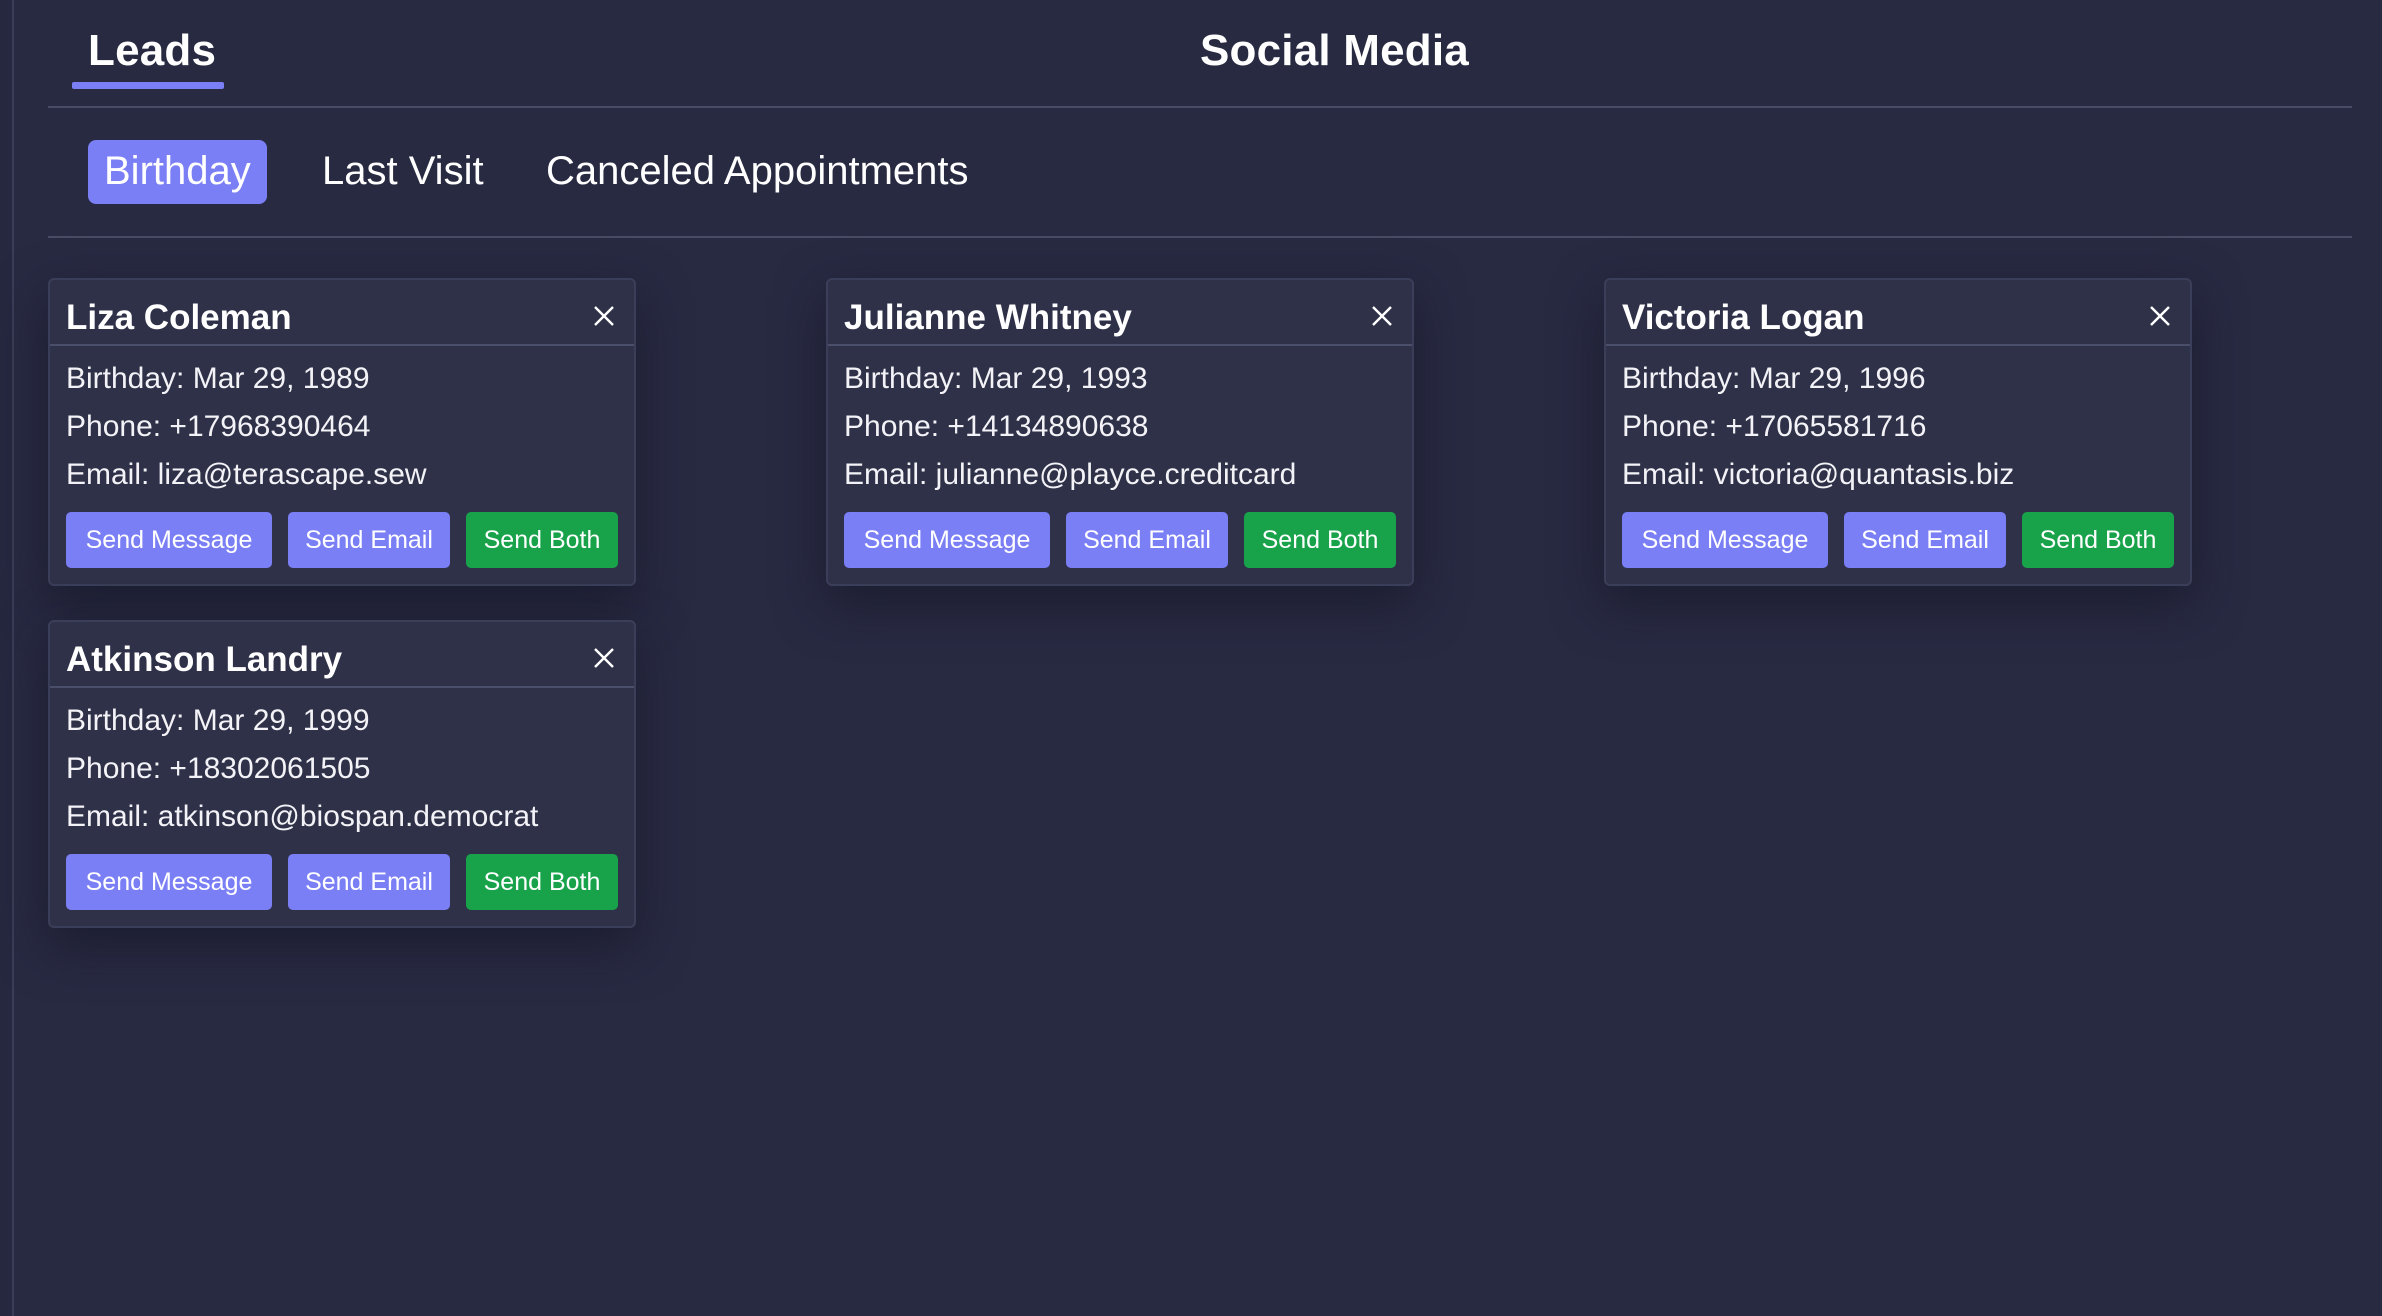 This screenshot has width=2382, height=1316. Describe the element at coordinates (996, 426) in the screenshot. I see `lead-phone: Phone: +14134890638` at that location.